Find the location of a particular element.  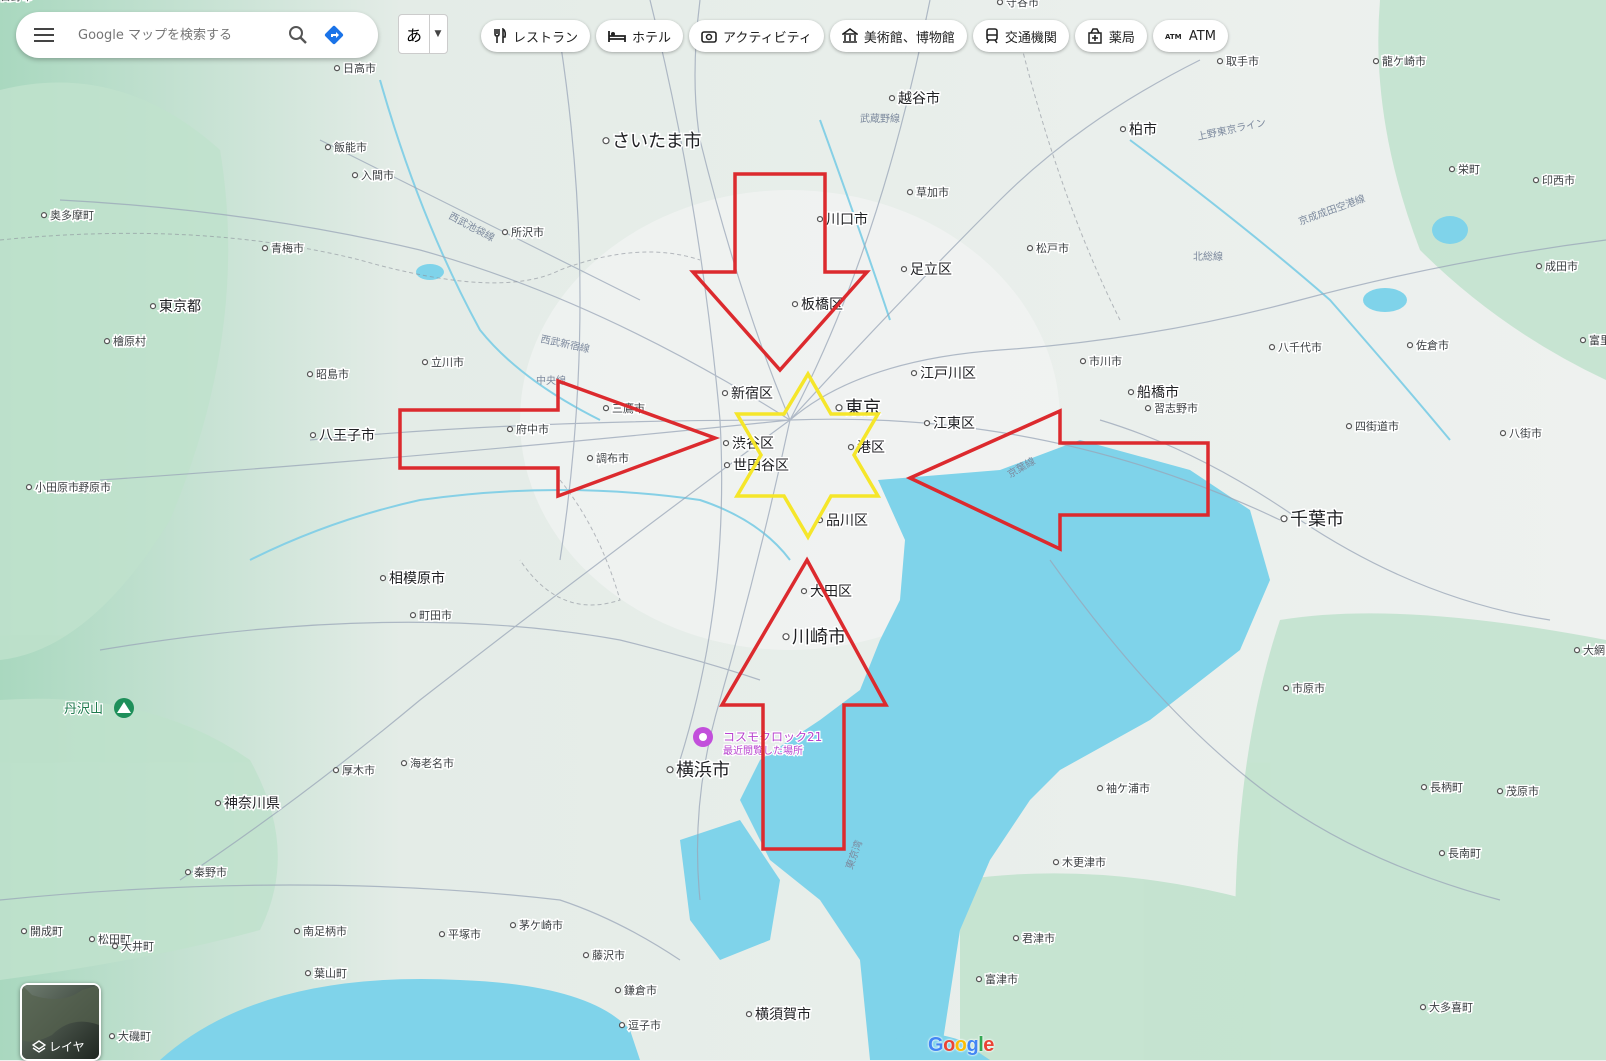

place-label: 栄町 is located at coordinates (1469, 169).